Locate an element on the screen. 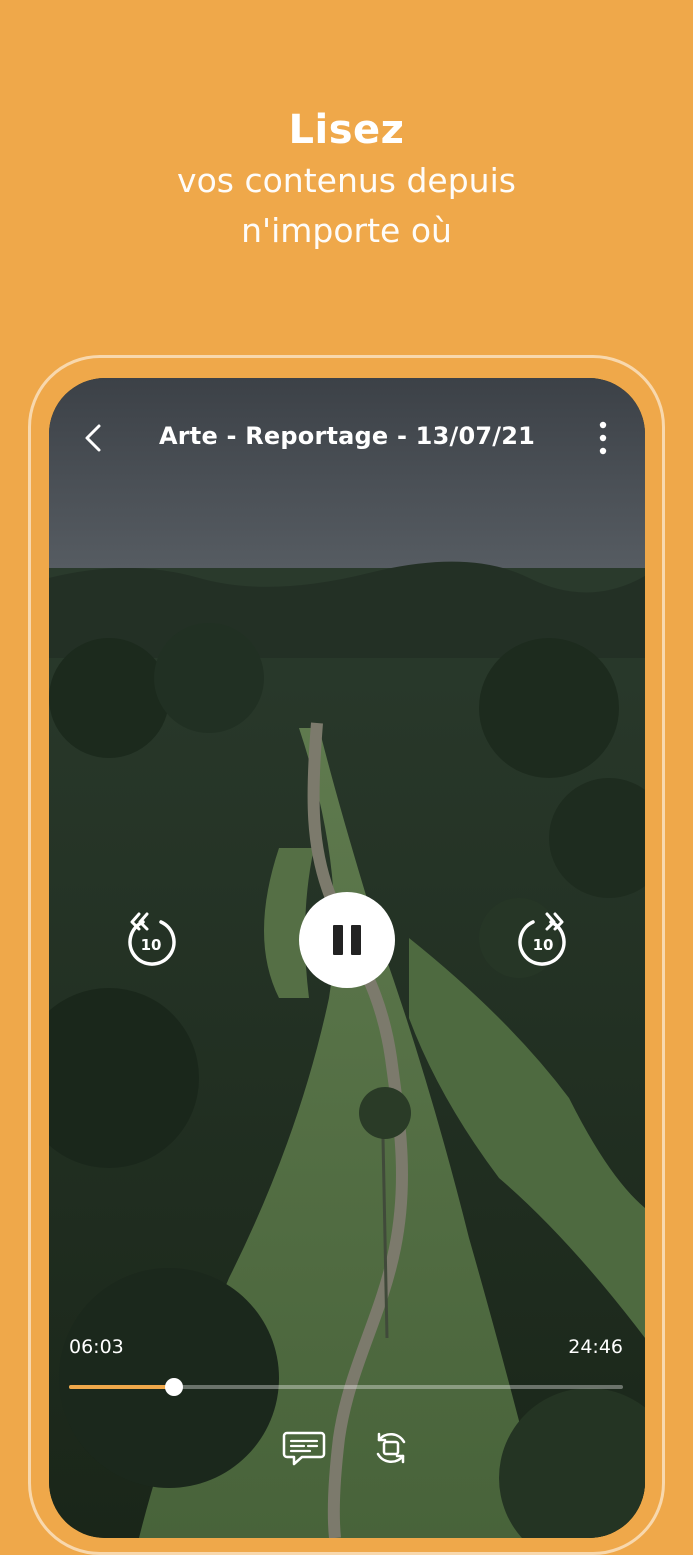 This screenshot has height=1555, width=693. promo-subtitle-line-1: vos contenus depuis is located at coordinates (346, 180).